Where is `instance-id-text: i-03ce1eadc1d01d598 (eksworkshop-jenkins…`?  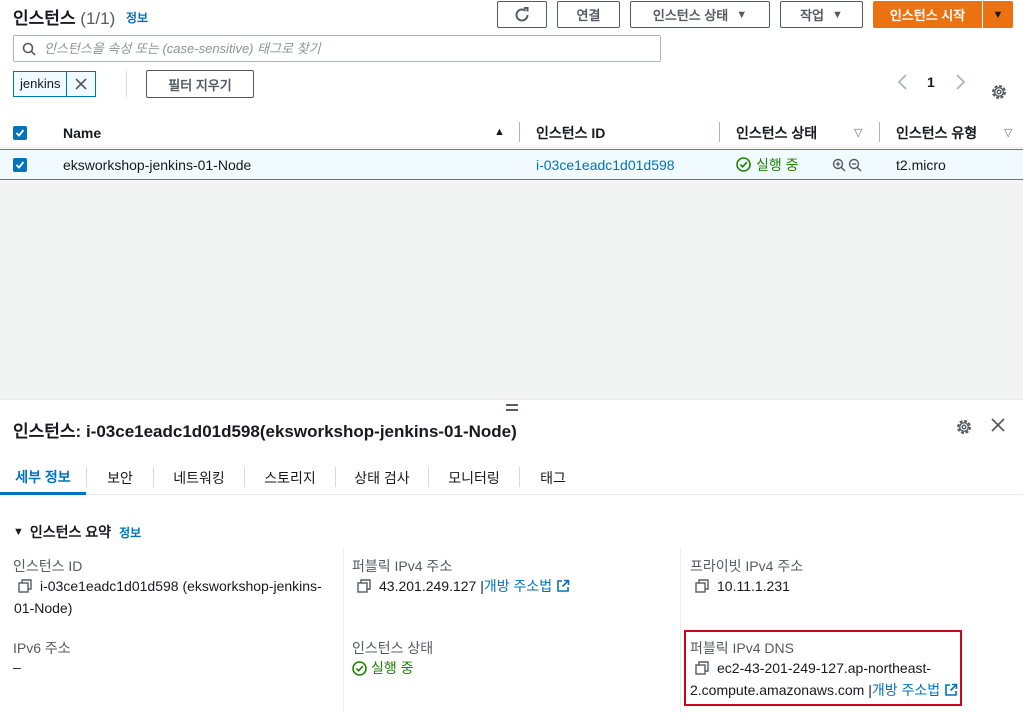
instance-id-text: i-03ce1eadc1d01d598 (eksworkshop-jenkins… is located at coordinates (181, 586).